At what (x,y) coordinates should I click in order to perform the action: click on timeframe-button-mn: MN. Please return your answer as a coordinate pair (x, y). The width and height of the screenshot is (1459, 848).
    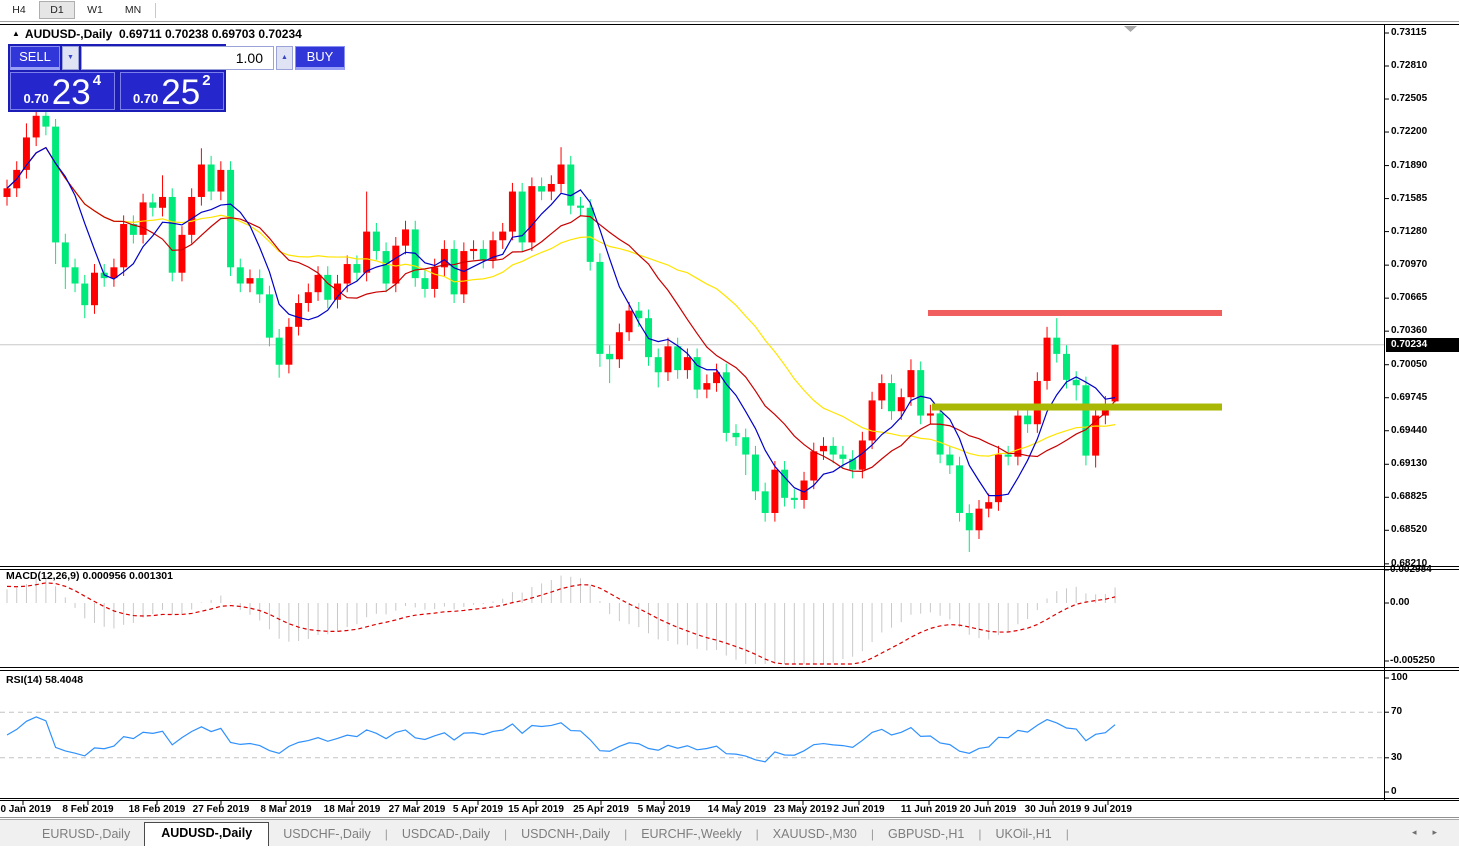
    Looking at the image, I should click on (133, 10).